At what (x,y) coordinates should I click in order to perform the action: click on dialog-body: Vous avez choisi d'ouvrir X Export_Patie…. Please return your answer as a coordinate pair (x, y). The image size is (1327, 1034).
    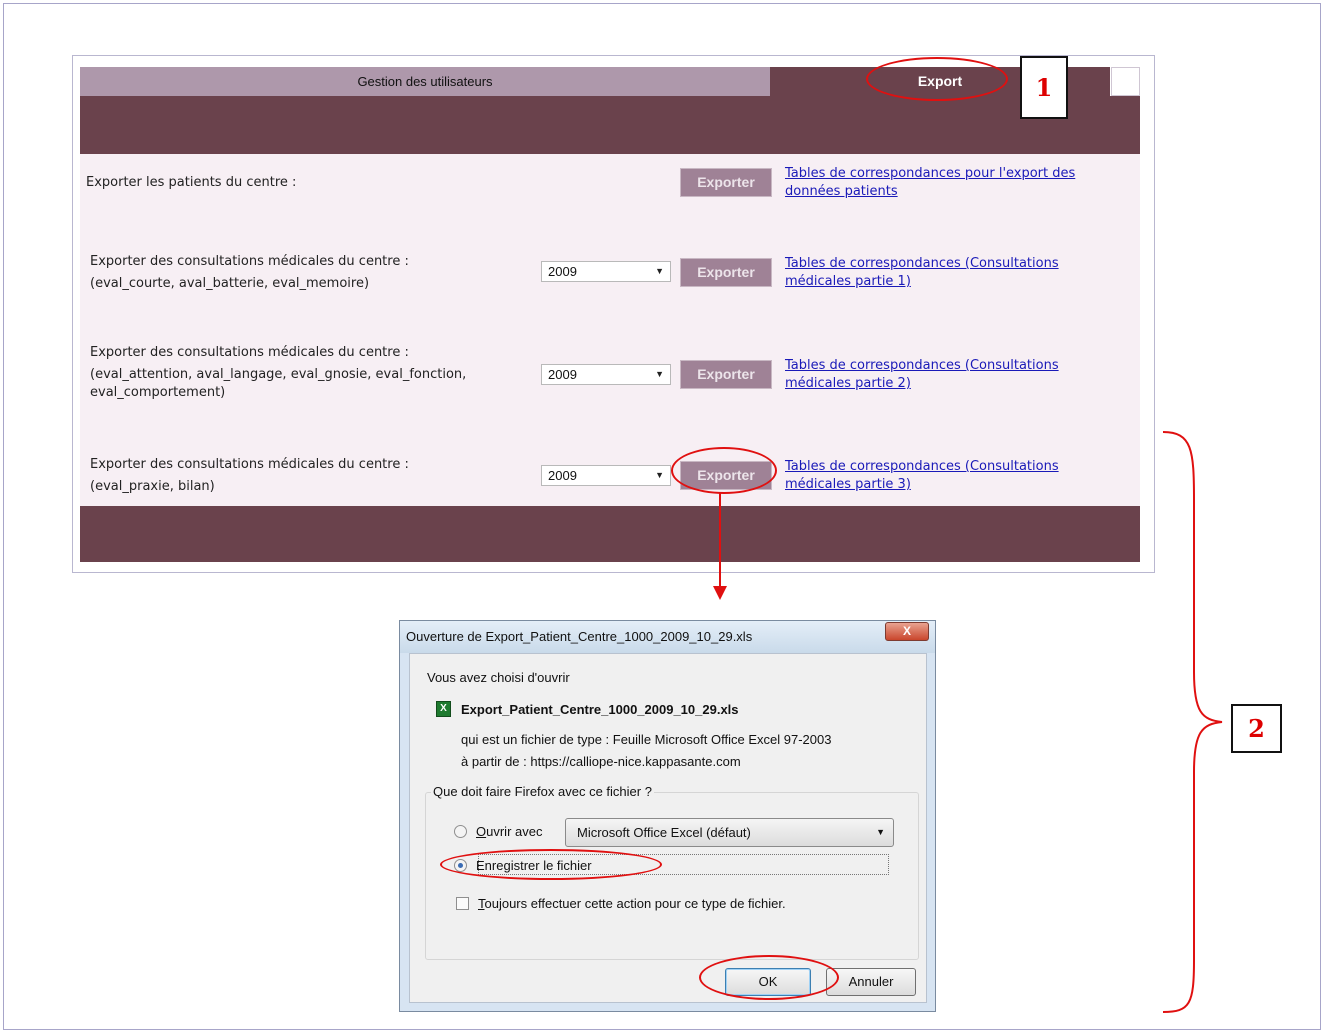
    Looking at the image, I should click on (668, 828).